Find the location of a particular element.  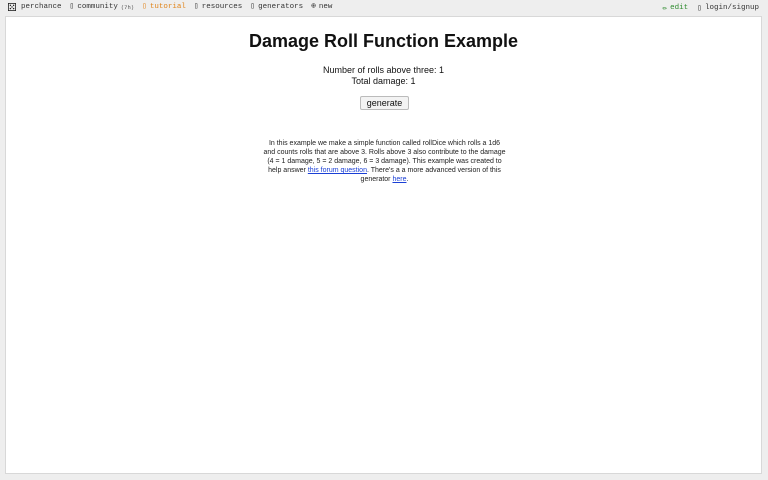

login-signup-link: ▯ login/signup is located at coordinates (728, 8).